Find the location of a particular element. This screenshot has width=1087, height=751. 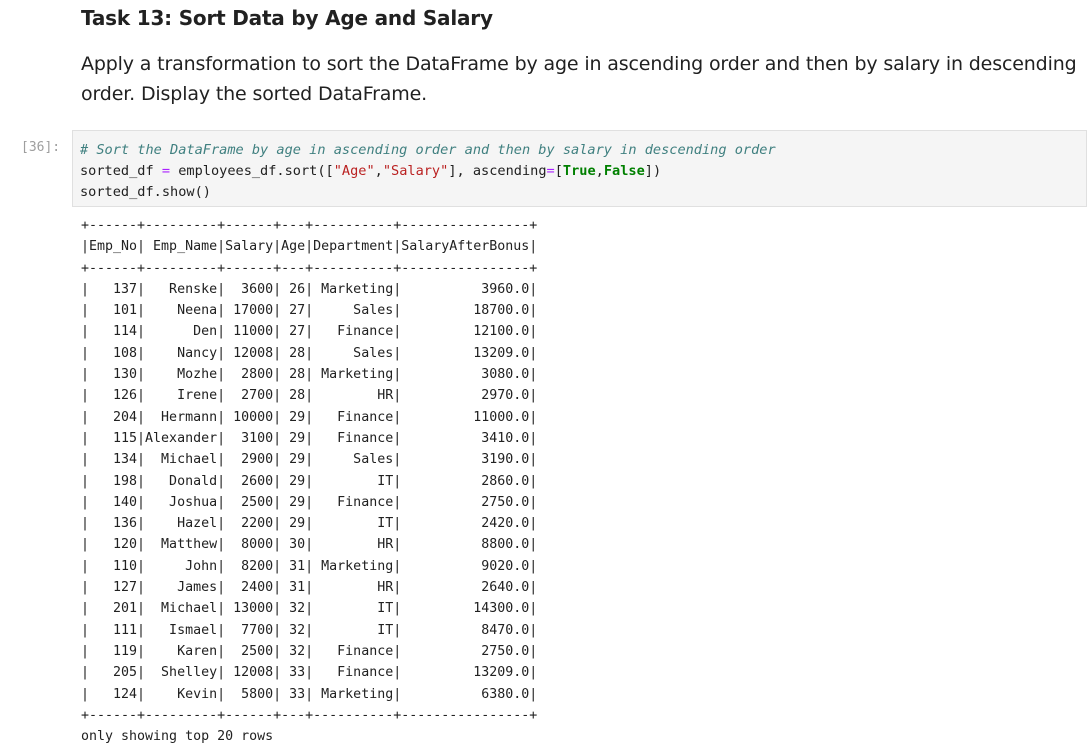

table-row: | 136| Hazel| 2200| 29| IT| 2420.0| is located at coordinates (309, 524).